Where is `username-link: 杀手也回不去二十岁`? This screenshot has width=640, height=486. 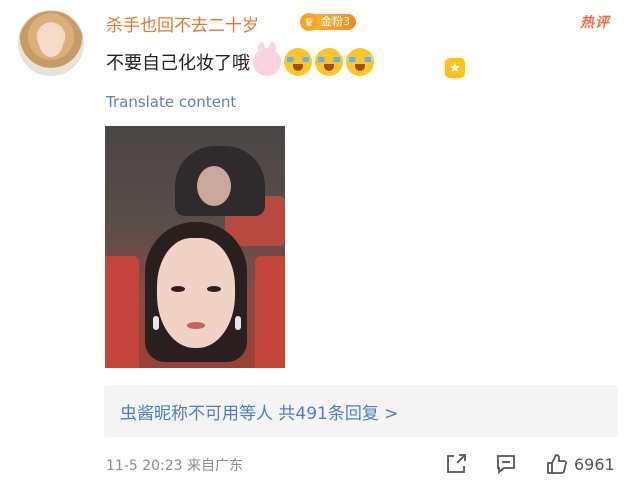
username-link: 杀手也回不去二十岁 is located at coordinates (182, 23).